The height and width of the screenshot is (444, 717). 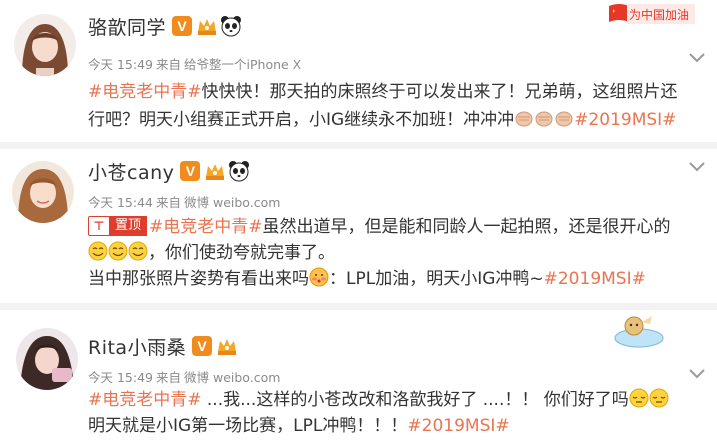 I want to click on blush-emoji-icon, so click(x=319, y=277).